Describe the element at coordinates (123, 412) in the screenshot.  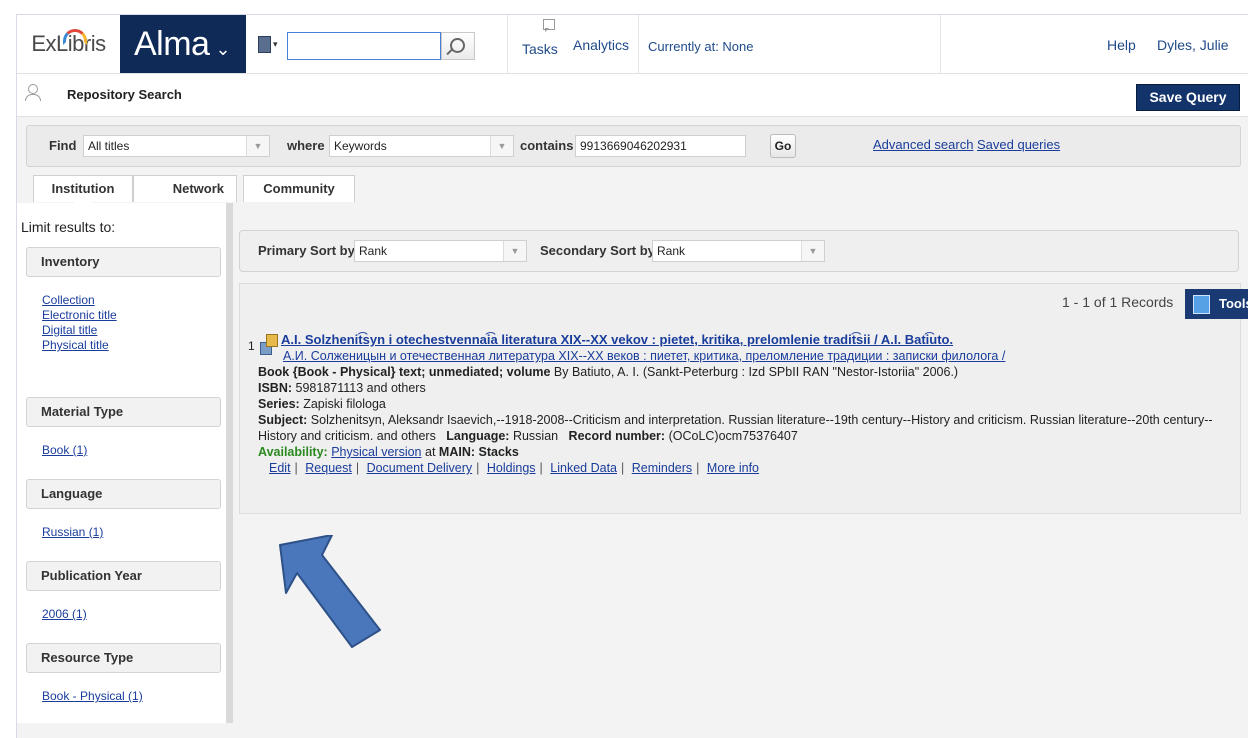
I see `facet-material-type-header: Material Type` at that location.